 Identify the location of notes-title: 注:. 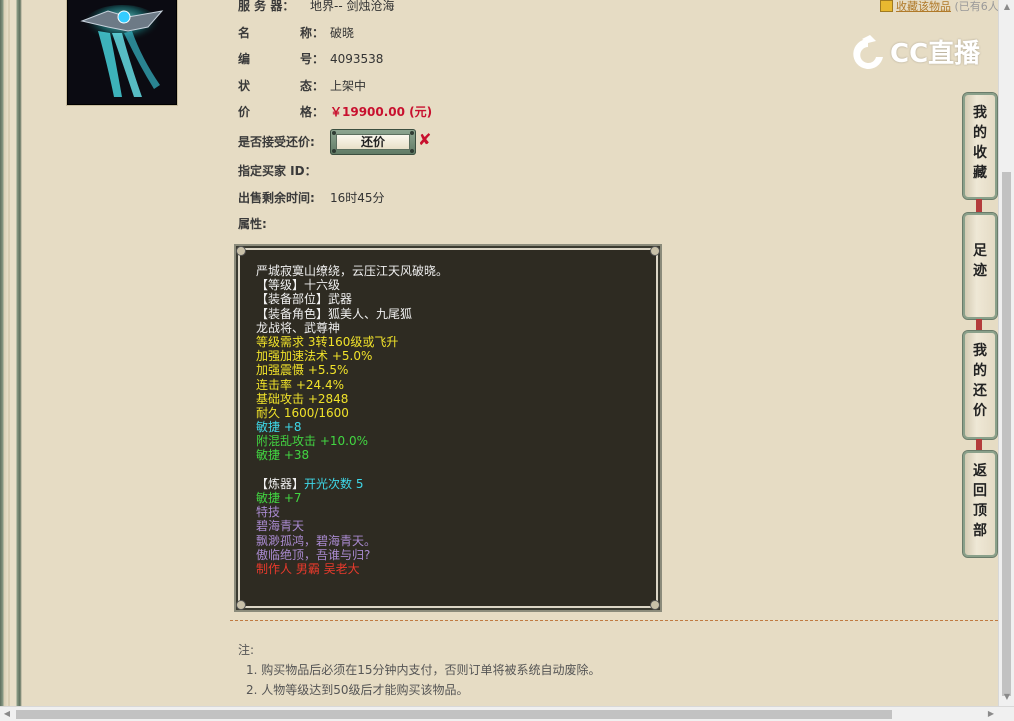
(246, 650).